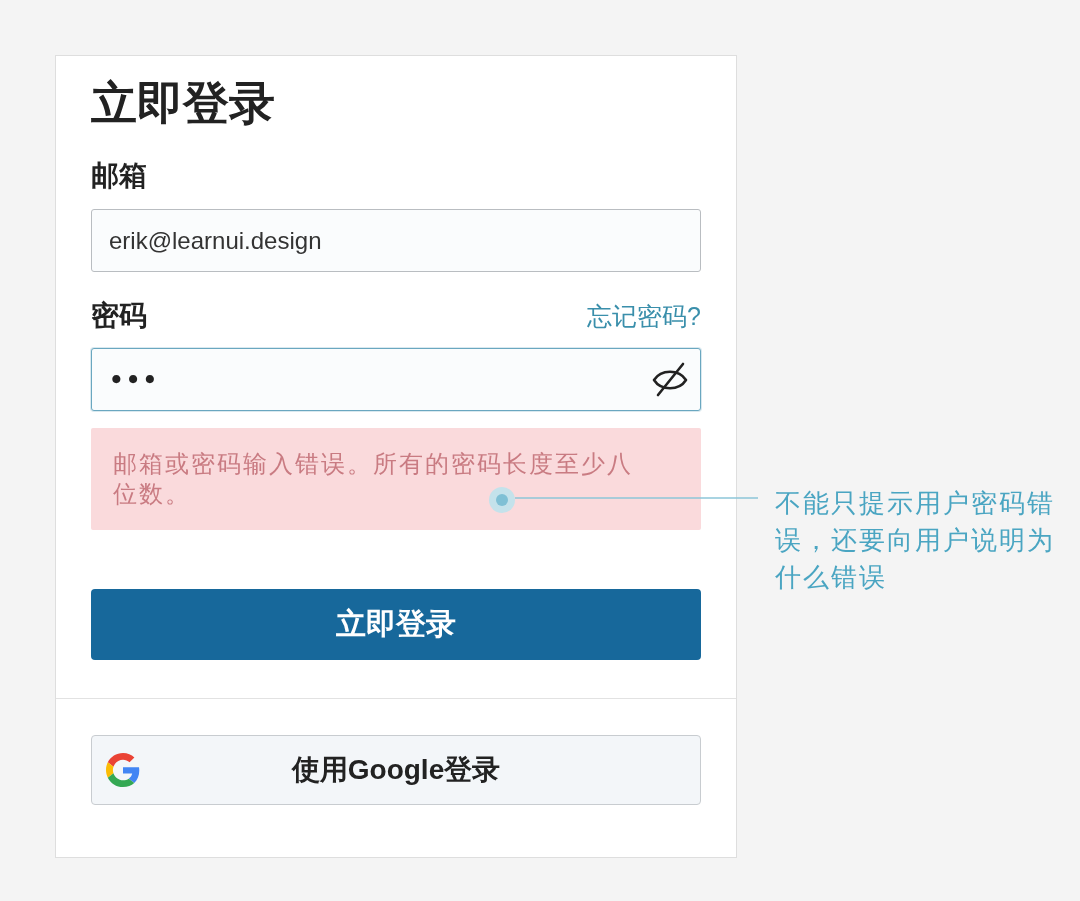 This screenshot has width=1080, height=901. What do you see at coordinates (396, 479) in the screenshot?
I see `error-message: 邮箱或密码输入错误。所有的密码长度至少八位数。` at bounding box center [396, 479].